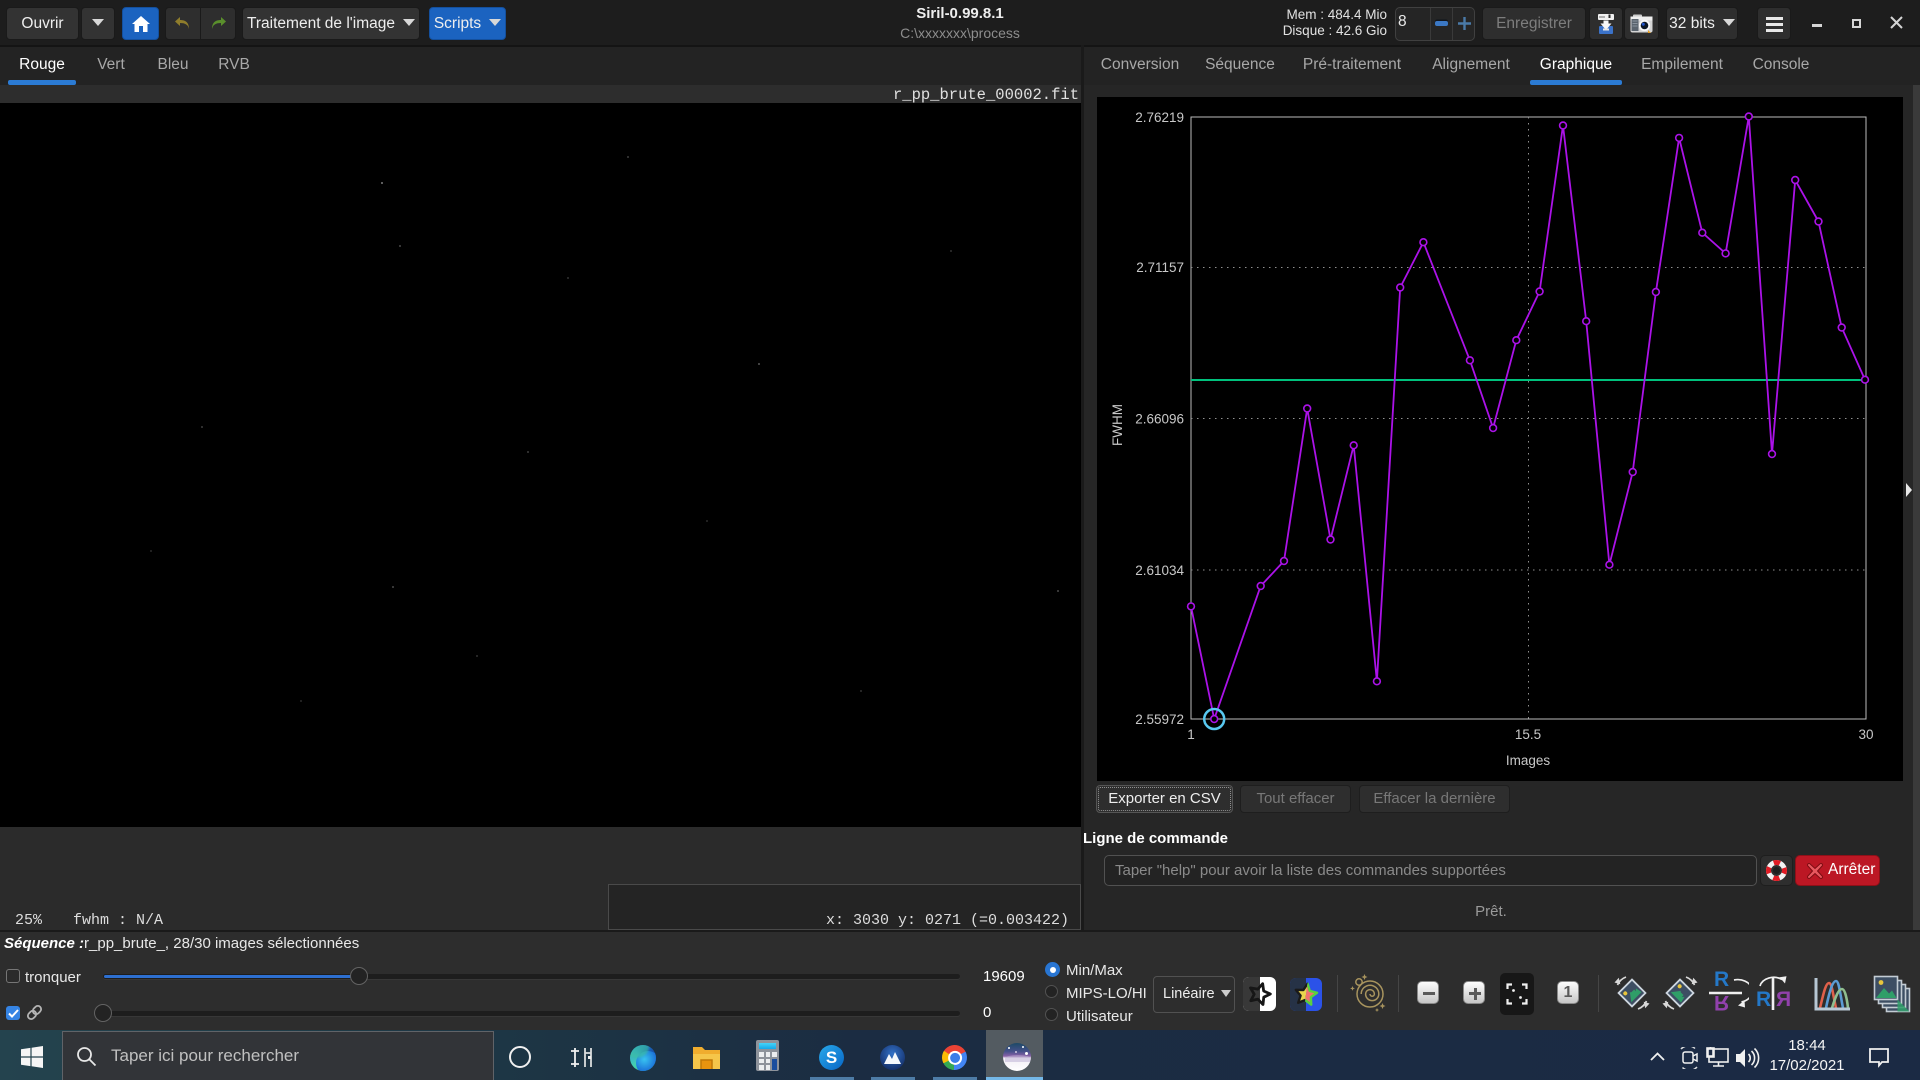 The image size is (1920, 1080). What do you see at coordinates (1528, 760) in the screenshot?
I see `svg-text: Images` at bounding box center [1528, 760].